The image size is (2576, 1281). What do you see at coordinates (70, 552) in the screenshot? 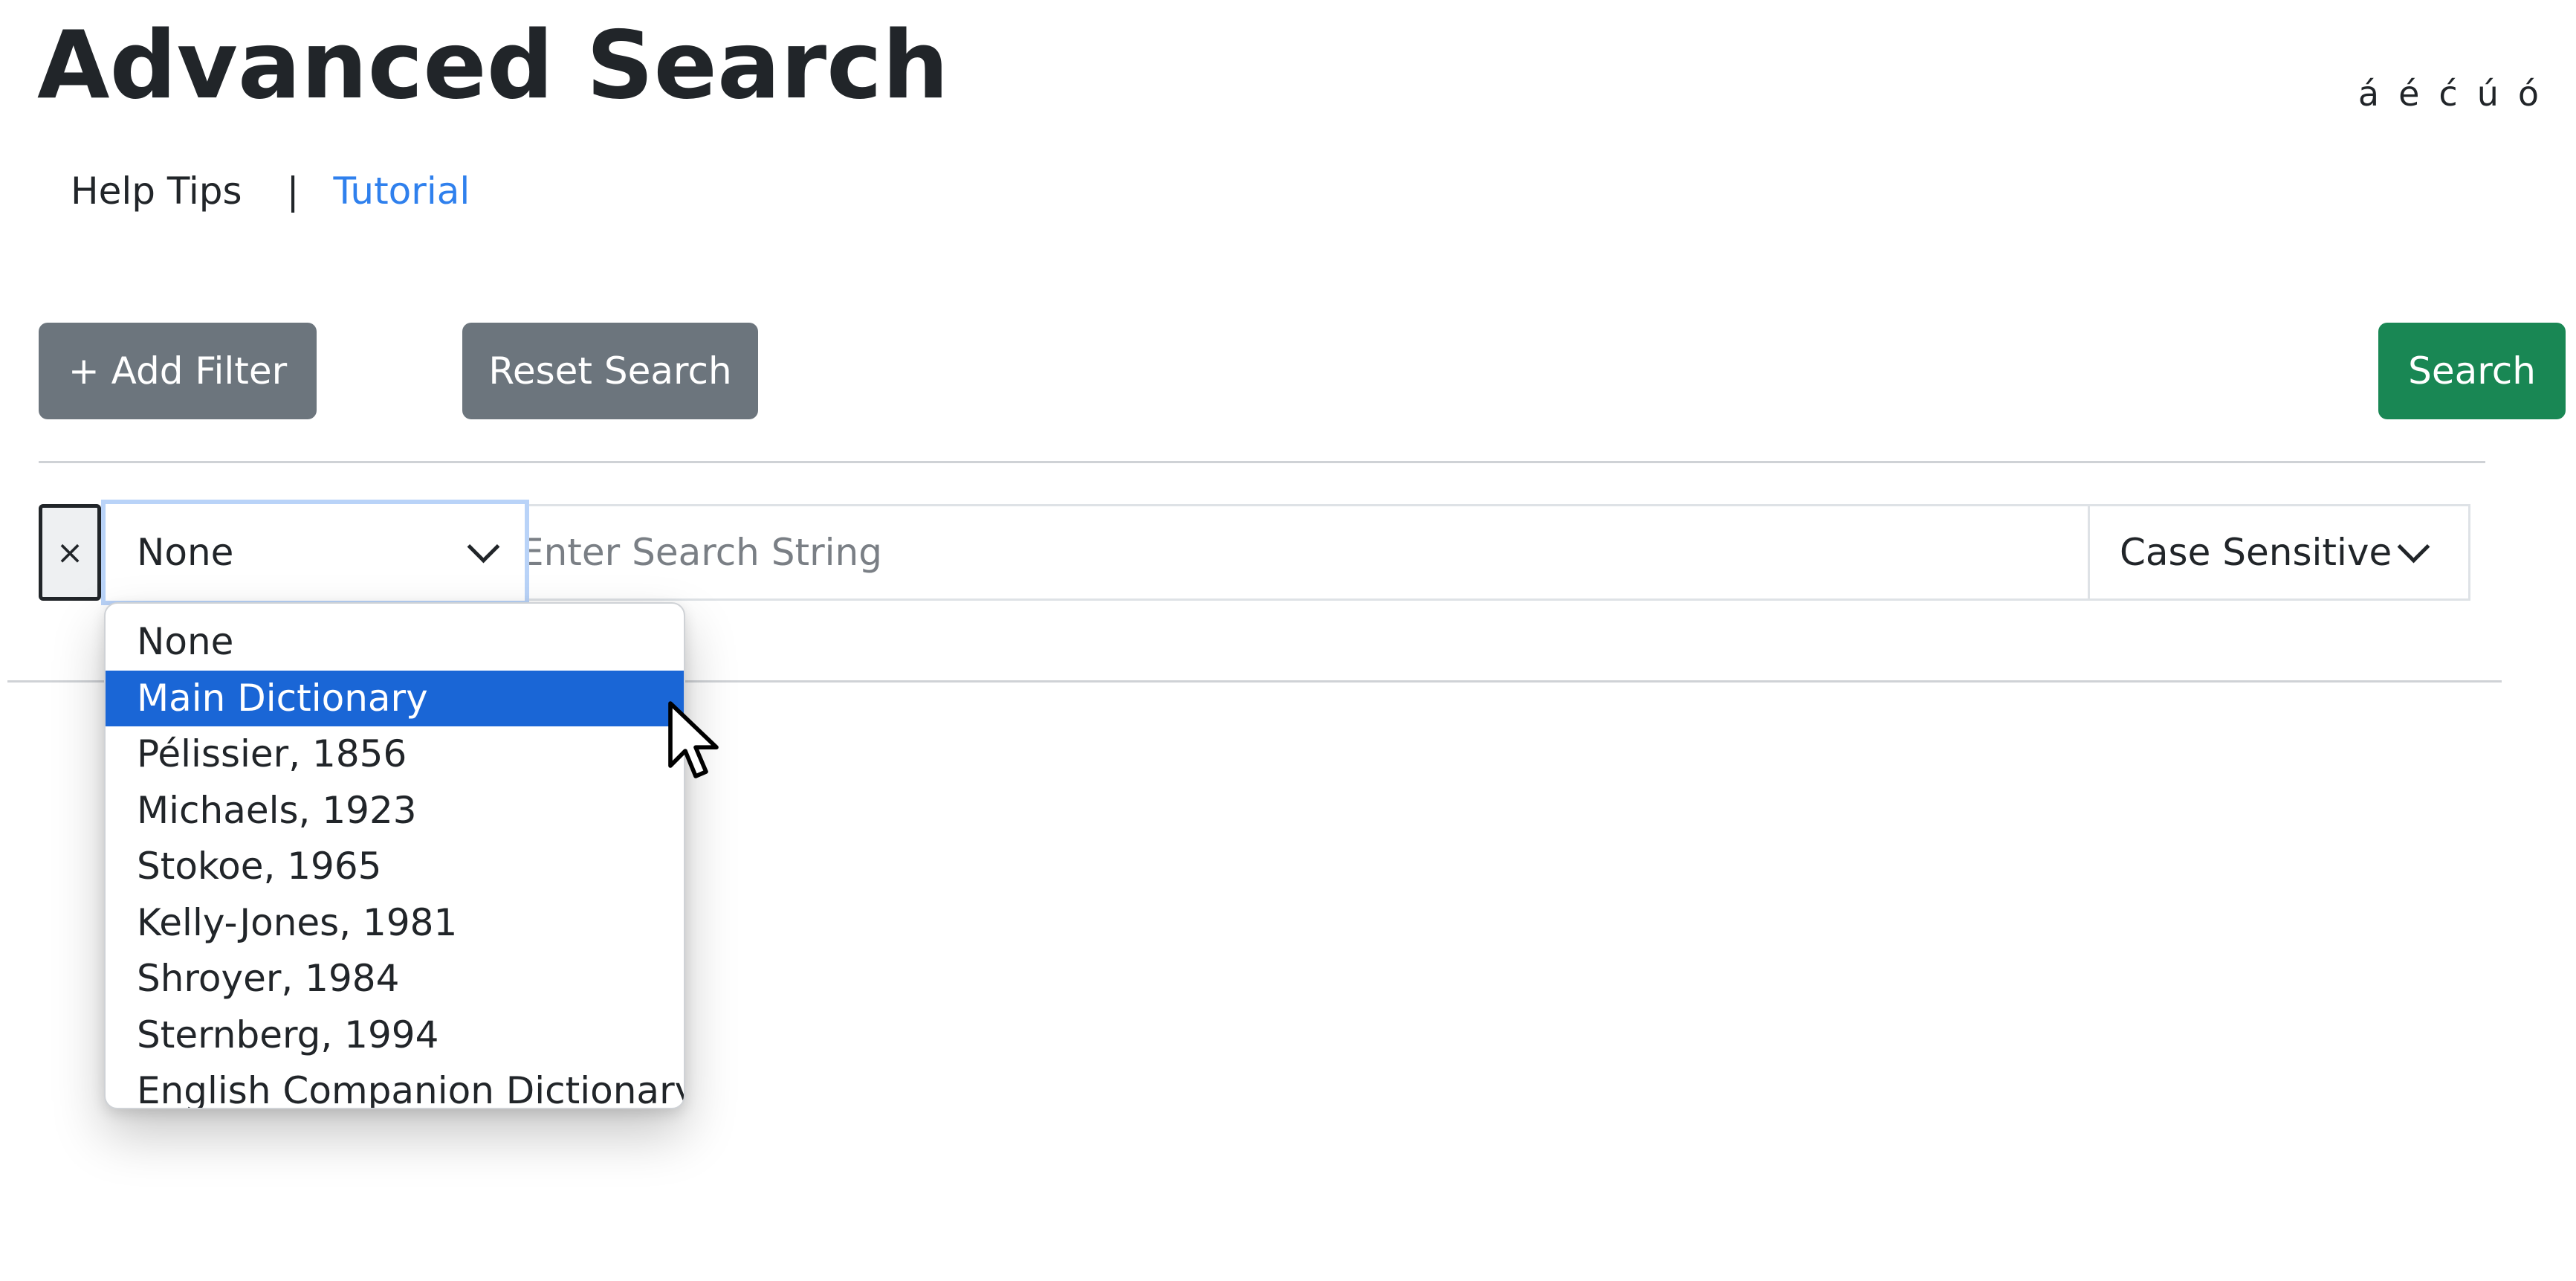
I see `remove-filter-button: ×` at bounding box center [70, 552].